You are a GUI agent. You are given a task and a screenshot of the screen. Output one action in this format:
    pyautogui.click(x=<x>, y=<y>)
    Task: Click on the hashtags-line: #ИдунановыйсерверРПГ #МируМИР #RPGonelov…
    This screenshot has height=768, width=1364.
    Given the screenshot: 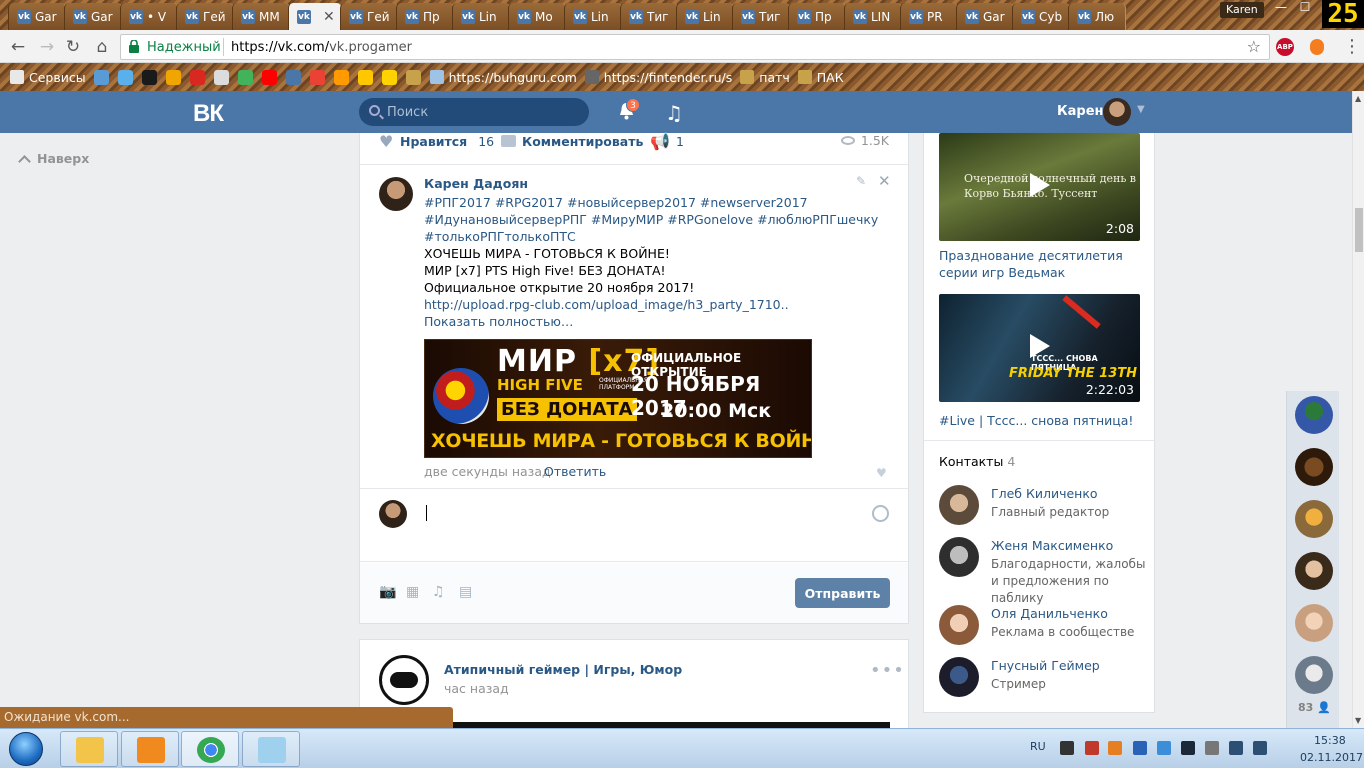 What is the action you would take?
    pyautogui.click(x=659, y=219)
    